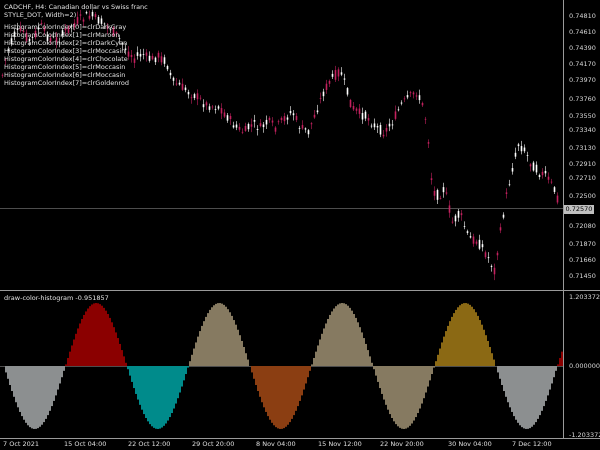 The image size is (600, 450). I want to click on color-index-line: HistogramColorIndex[4]=clrChocolate, so click(66, 59).